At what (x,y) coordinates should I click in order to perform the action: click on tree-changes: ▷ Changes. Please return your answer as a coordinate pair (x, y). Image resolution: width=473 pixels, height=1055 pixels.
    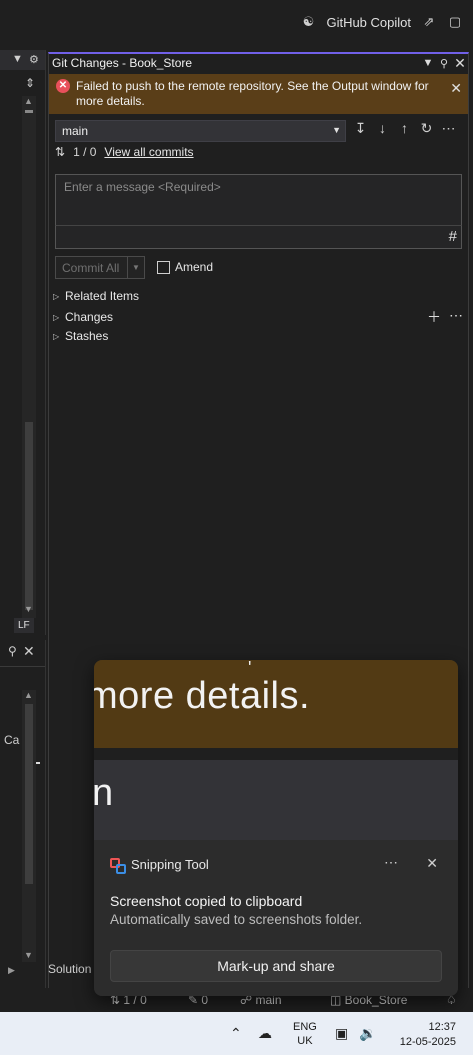
    Looking at the image, I should click on (83, 317).